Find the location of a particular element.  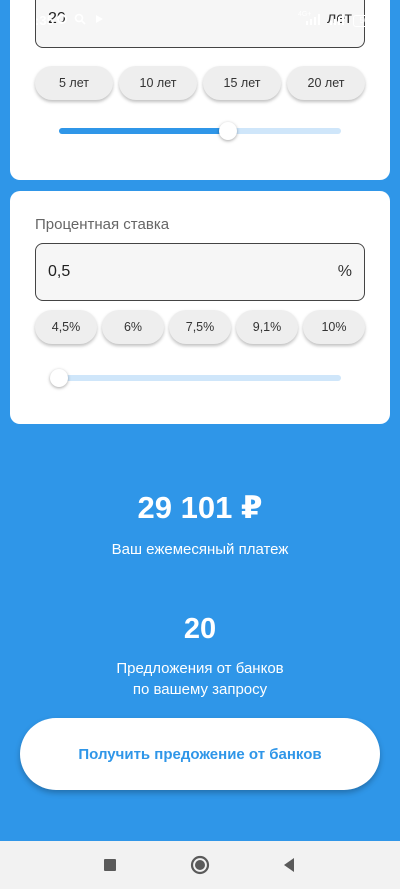

rate-label: Процентная ставка is located at coordinates (102, 224).